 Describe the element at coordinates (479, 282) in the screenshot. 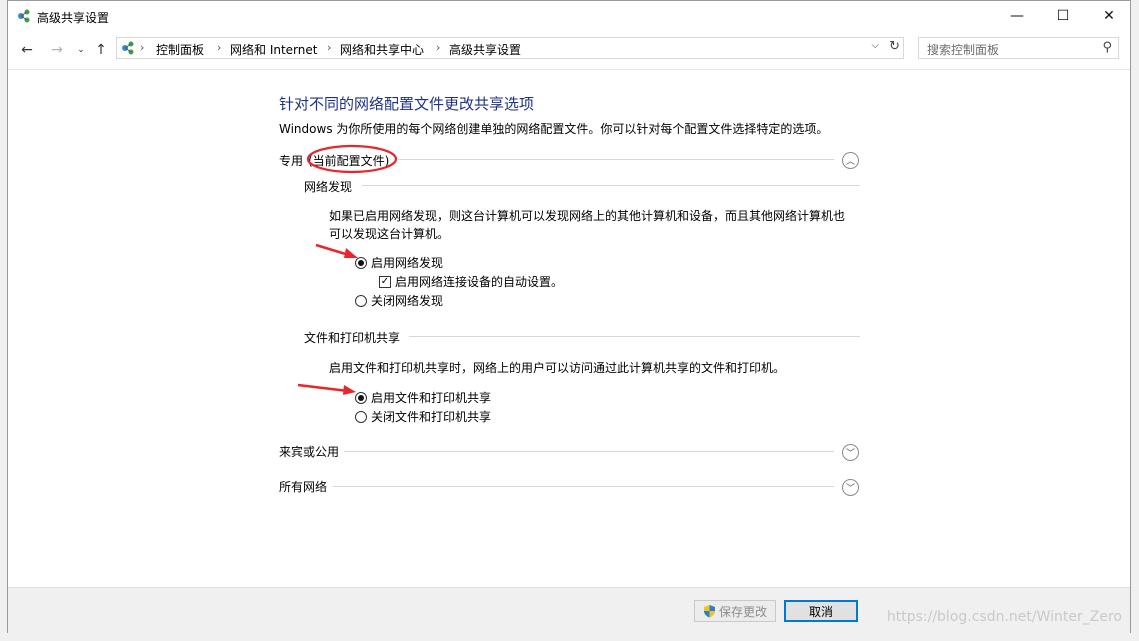

I see `checkbox-auto-setup-label: 启用网络连接设备的自动设置。` at that location.